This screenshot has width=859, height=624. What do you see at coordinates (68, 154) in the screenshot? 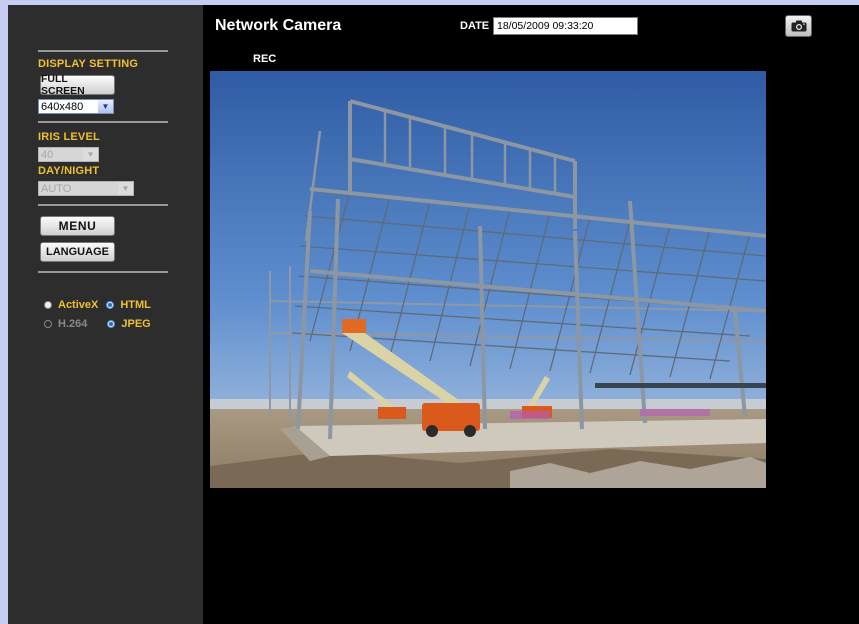
I see `iris-level-select: 40 ▼` at bounding box center [68, 154].